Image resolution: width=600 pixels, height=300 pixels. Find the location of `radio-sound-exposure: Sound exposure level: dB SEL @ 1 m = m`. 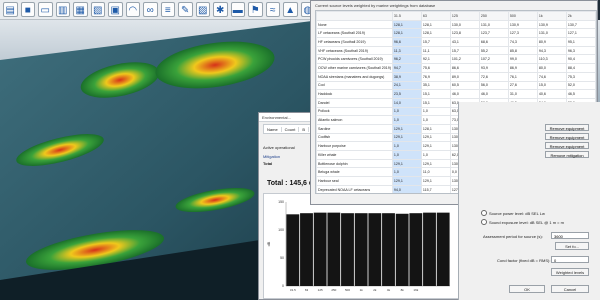

radio-sound-exposure: Sound exposure level: dB SEL @ 1 m = m is located at coordinates (522, 222).